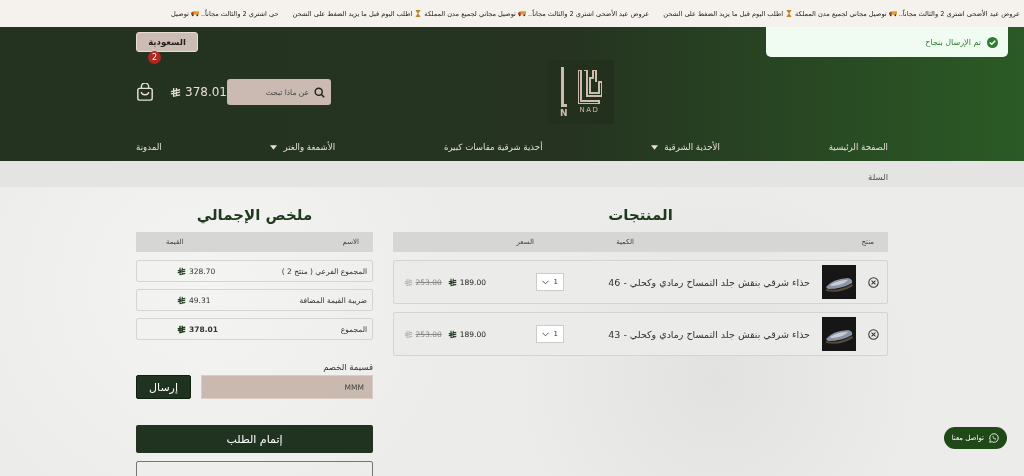 The width and height of the screenshot is (1024, 476). What do you see at coordinates (493, 147) in the screenshot?
I see `nav-link: أحذية شرقية مقاسات كبيرة` at bounding box center [493, 147].